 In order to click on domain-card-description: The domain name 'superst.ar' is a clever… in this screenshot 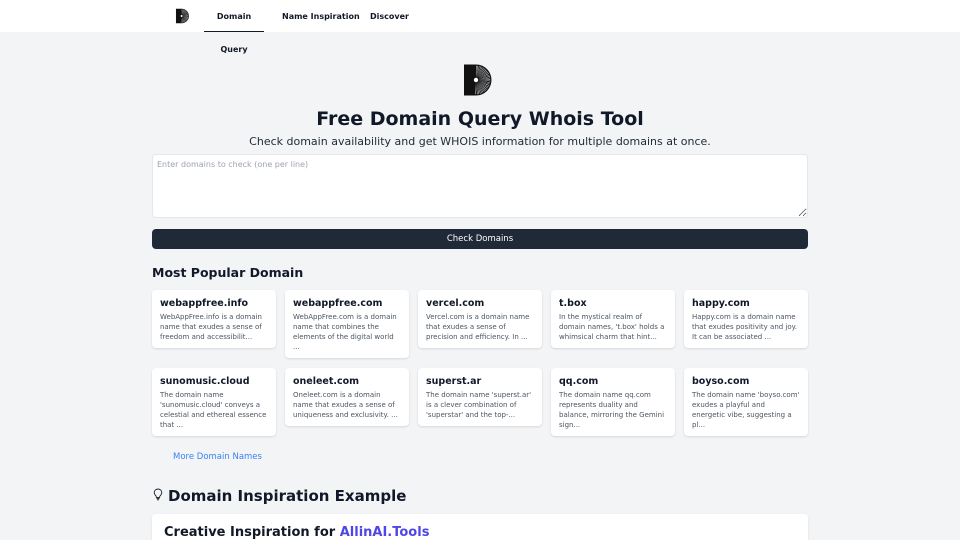, I will do `click(479, 405)`.